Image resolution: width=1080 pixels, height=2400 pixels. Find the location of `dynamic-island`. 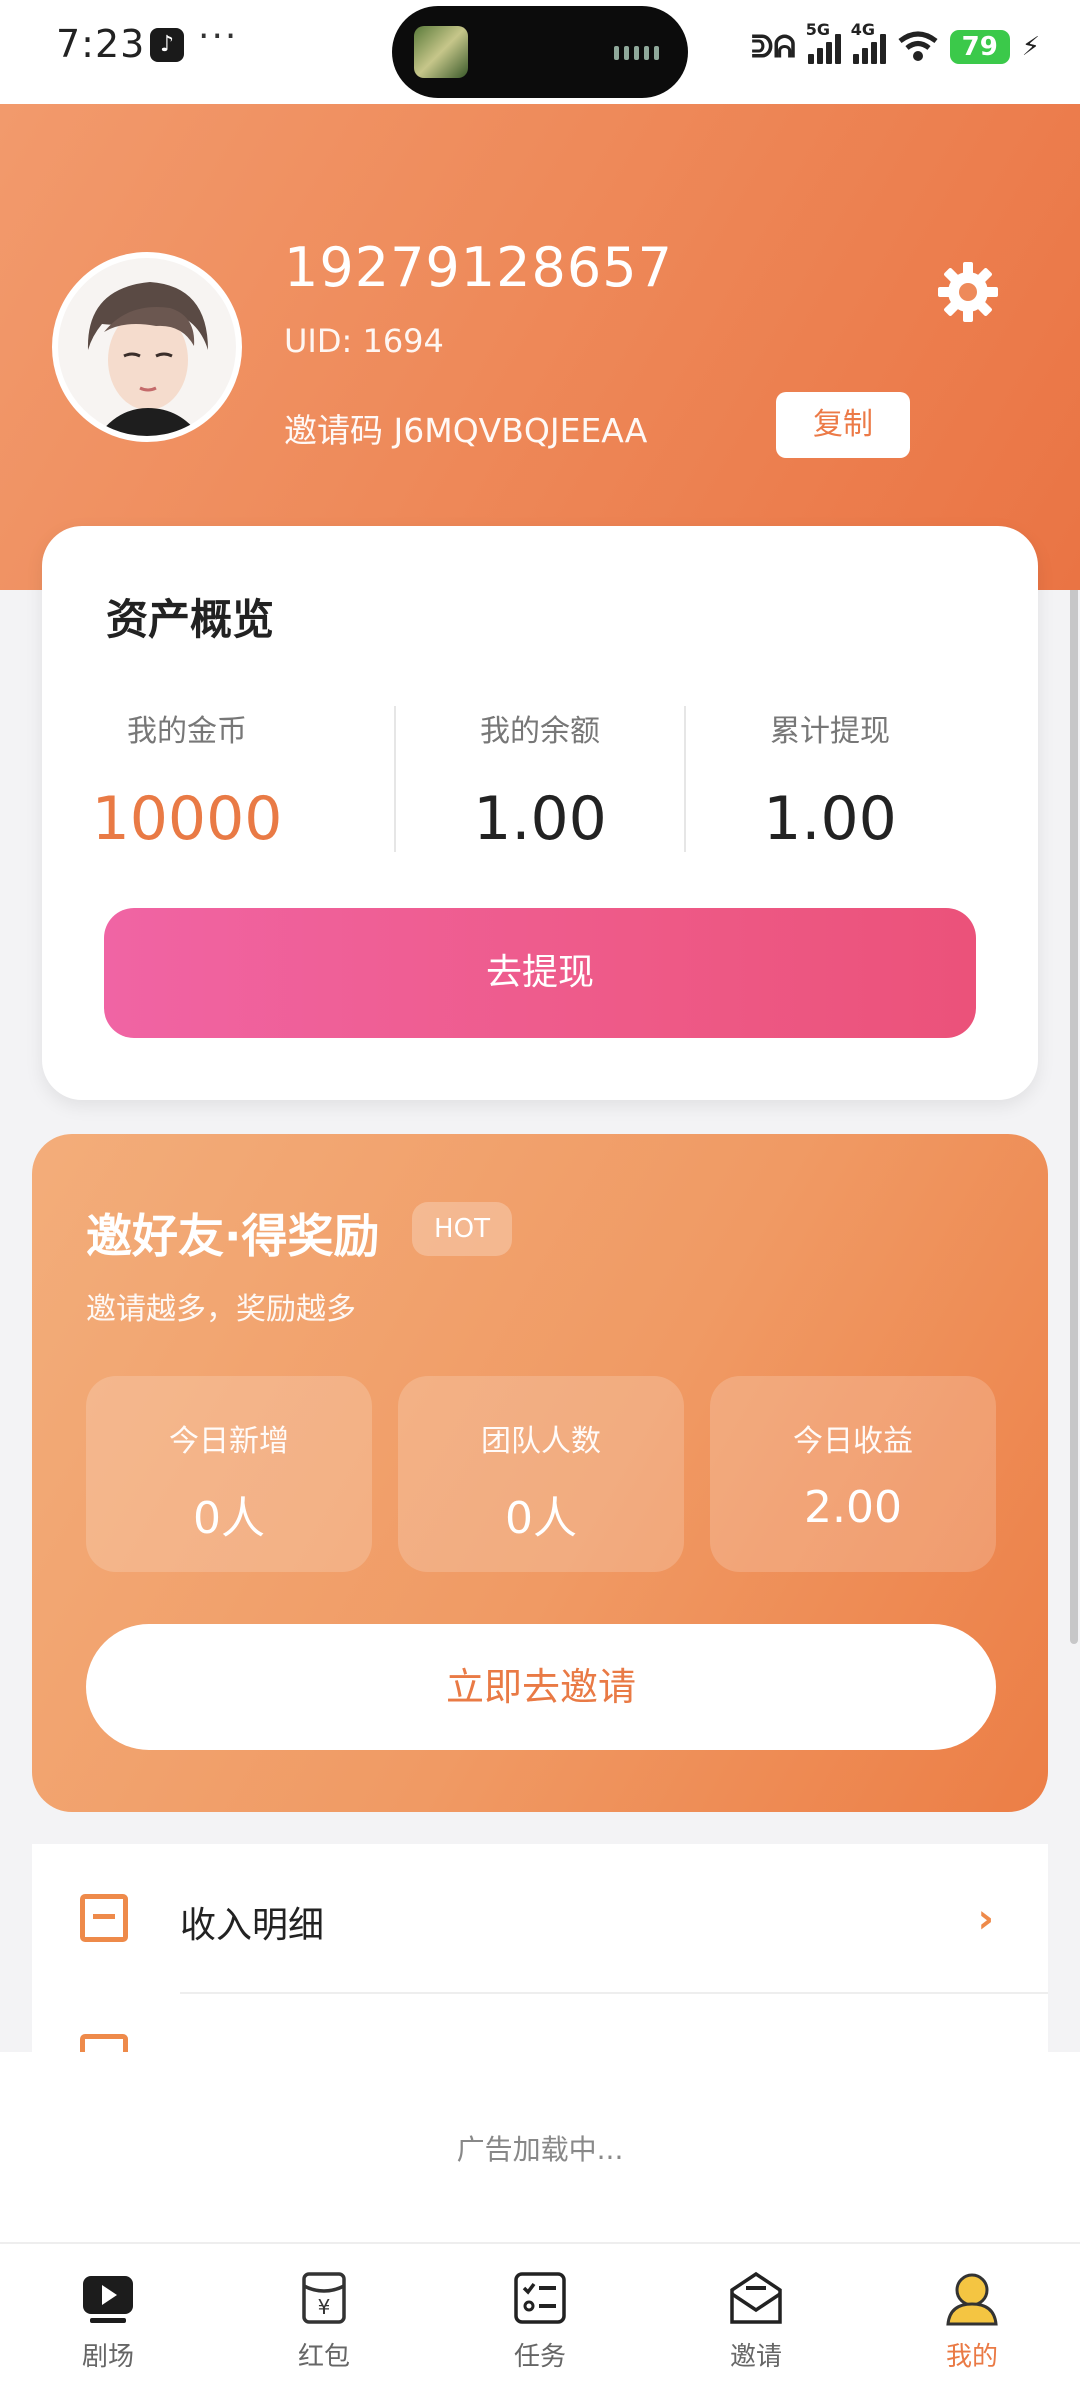

dynamic-island is located at coordinates (540, 52).